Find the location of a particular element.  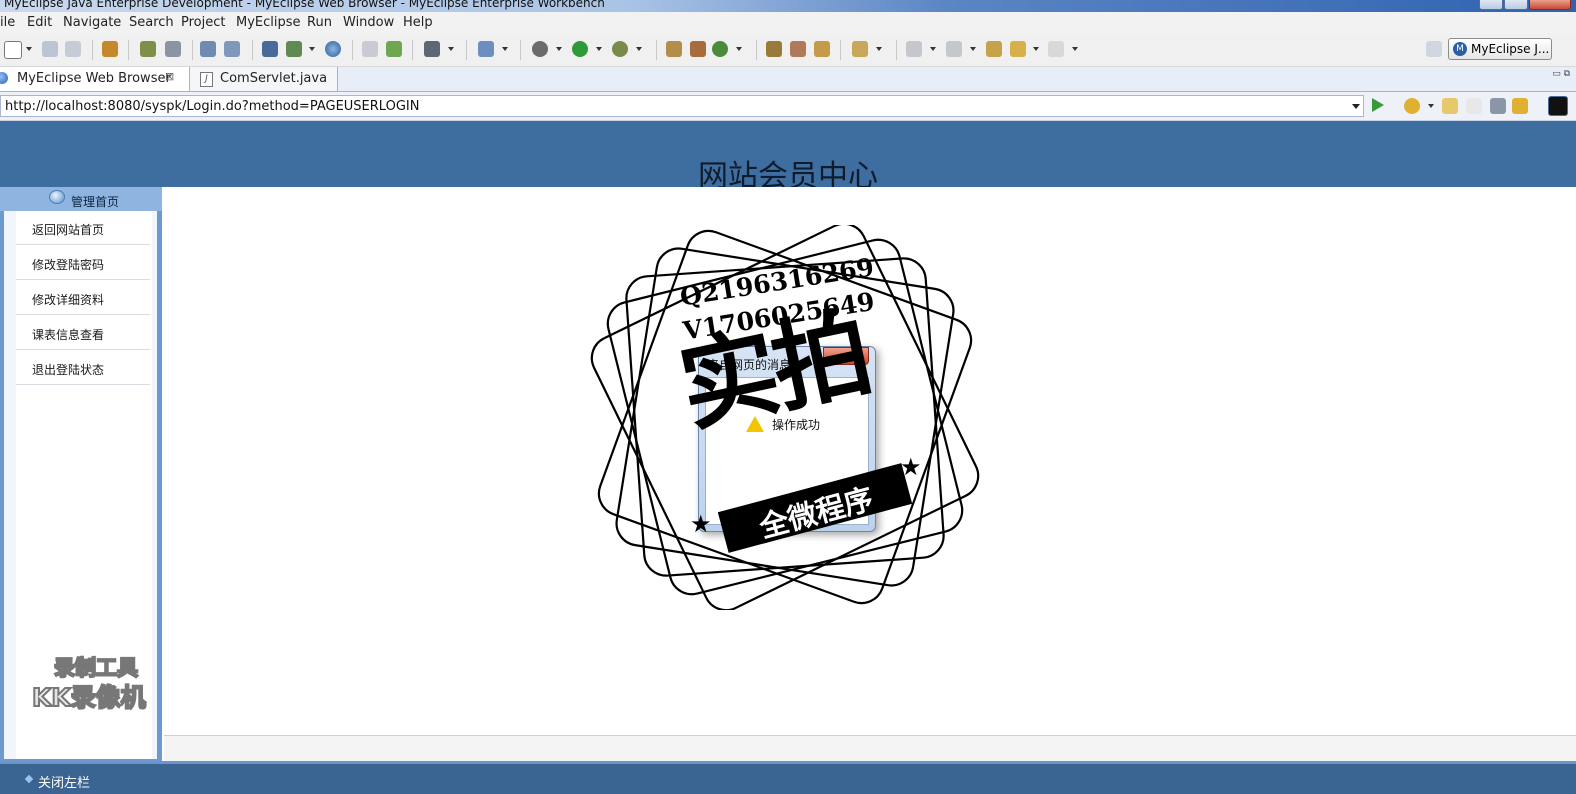

nav-item-edit-profile: 修改详细资料 is located at coordinates (83, 298).